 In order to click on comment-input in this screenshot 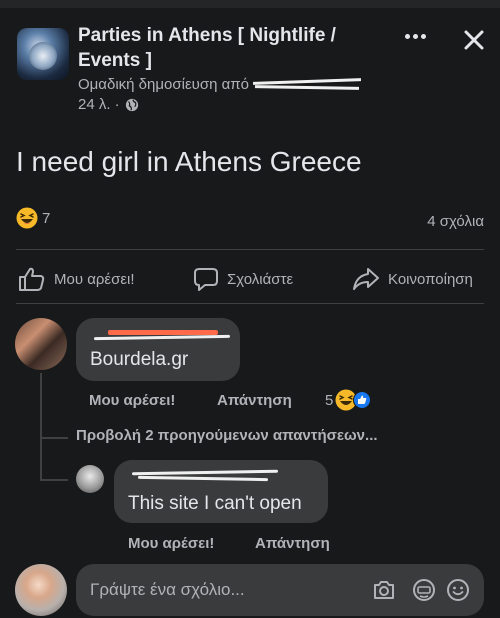, I will do `click(225, 590)`.